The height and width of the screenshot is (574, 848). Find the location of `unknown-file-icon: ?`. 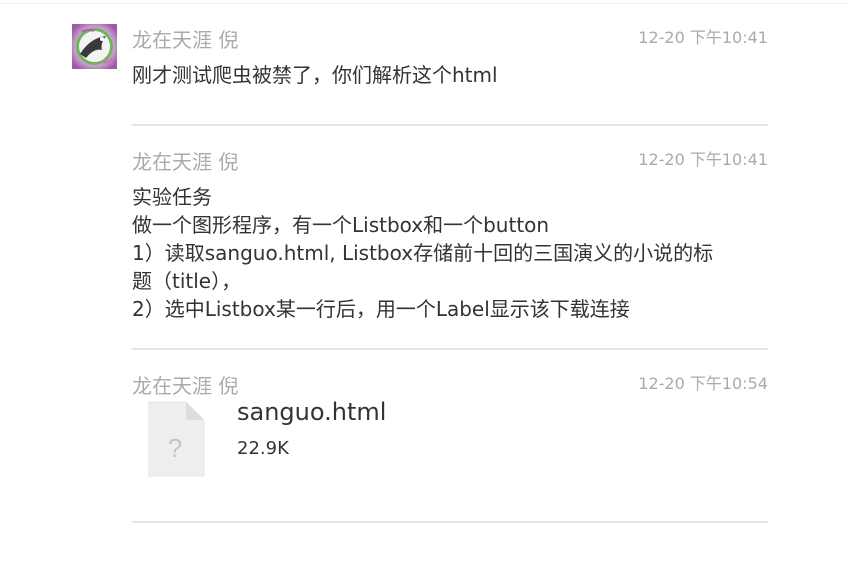

unknown-file-icon: ? is located at coordinates (176, 439).